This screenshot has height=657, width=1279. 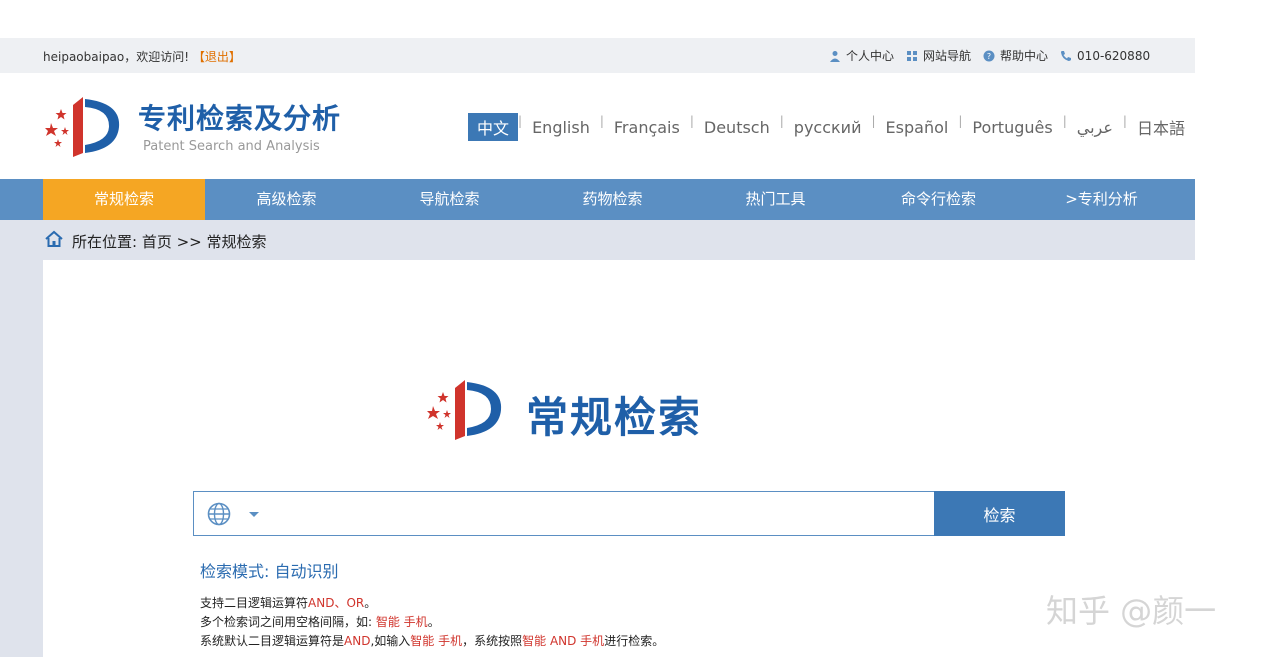 I want to click on lang-german: Deutsch, so click(x=737, y=127).